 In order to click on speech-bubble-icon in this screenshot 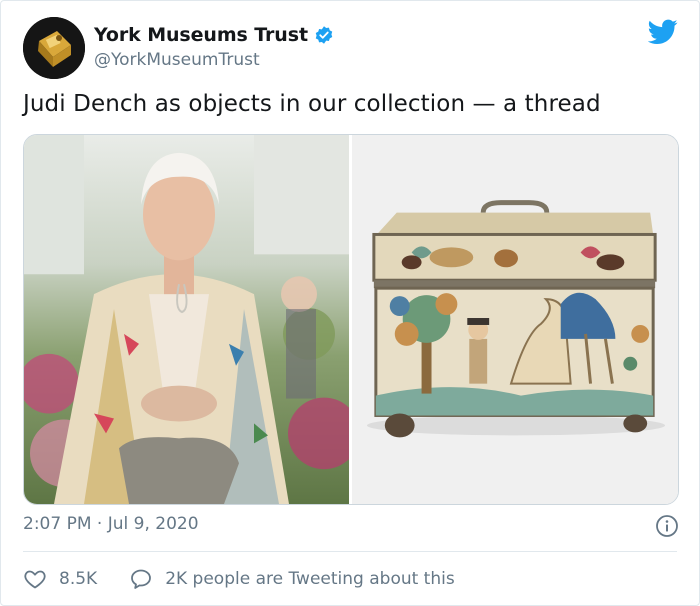, I will do `click(141, 579)`.